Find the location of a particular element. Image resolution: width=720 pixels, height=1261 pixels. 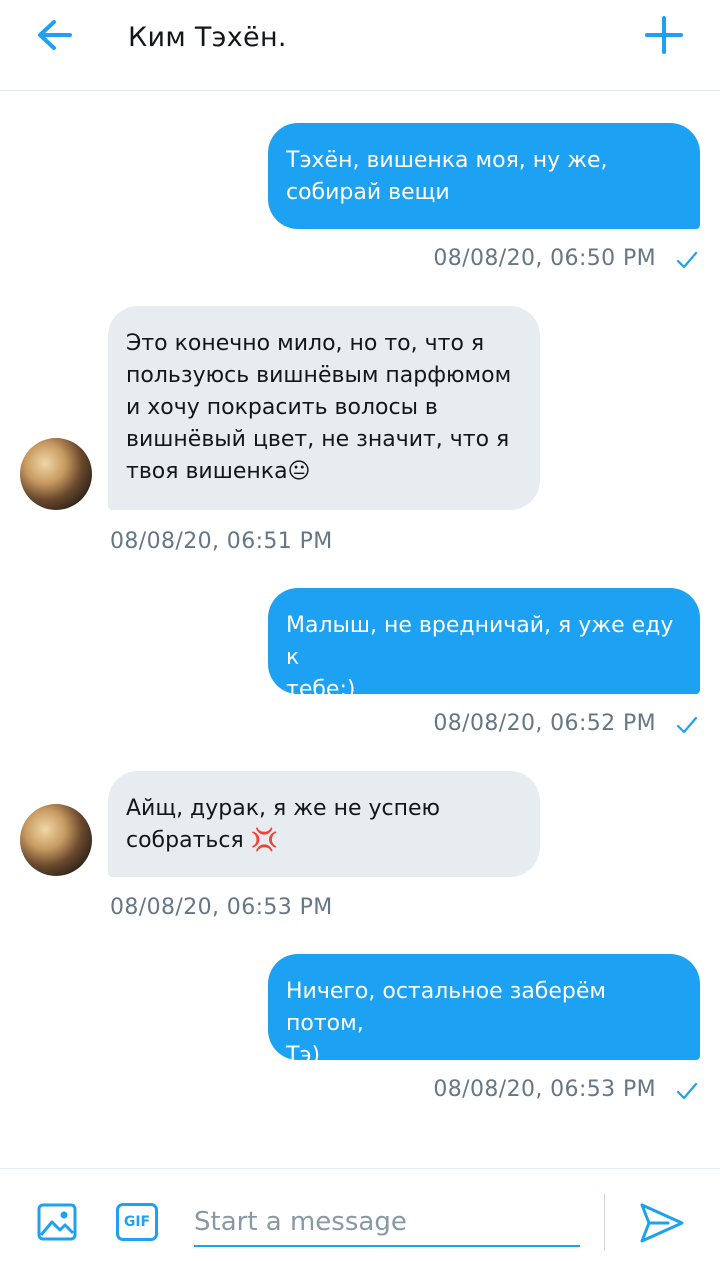

send-icon is located at coordinates (662, 1223).